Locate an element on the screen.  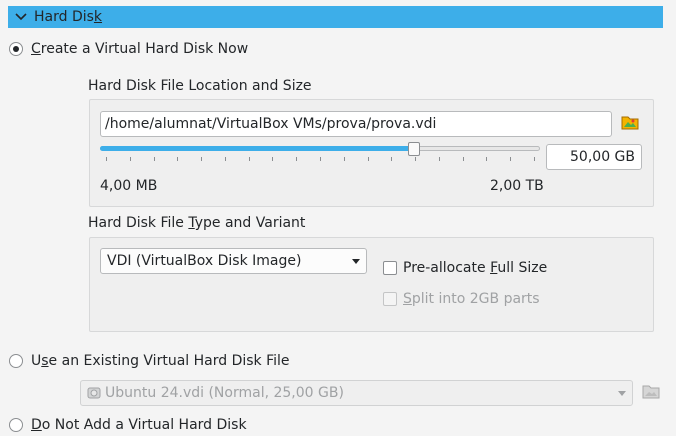
slider-handle is located at coordinates (414, 149).